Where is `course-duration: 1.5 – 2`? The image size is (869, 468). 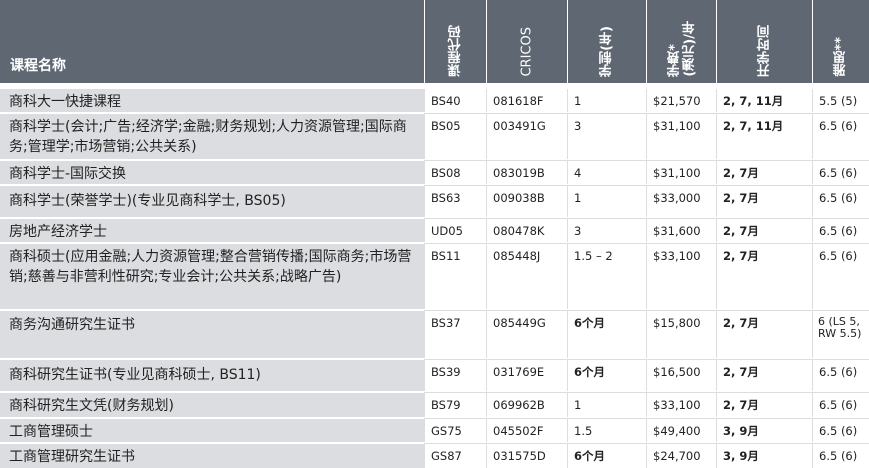
course-duration: 1.5 – 2 is located at coordinates (606, 276).